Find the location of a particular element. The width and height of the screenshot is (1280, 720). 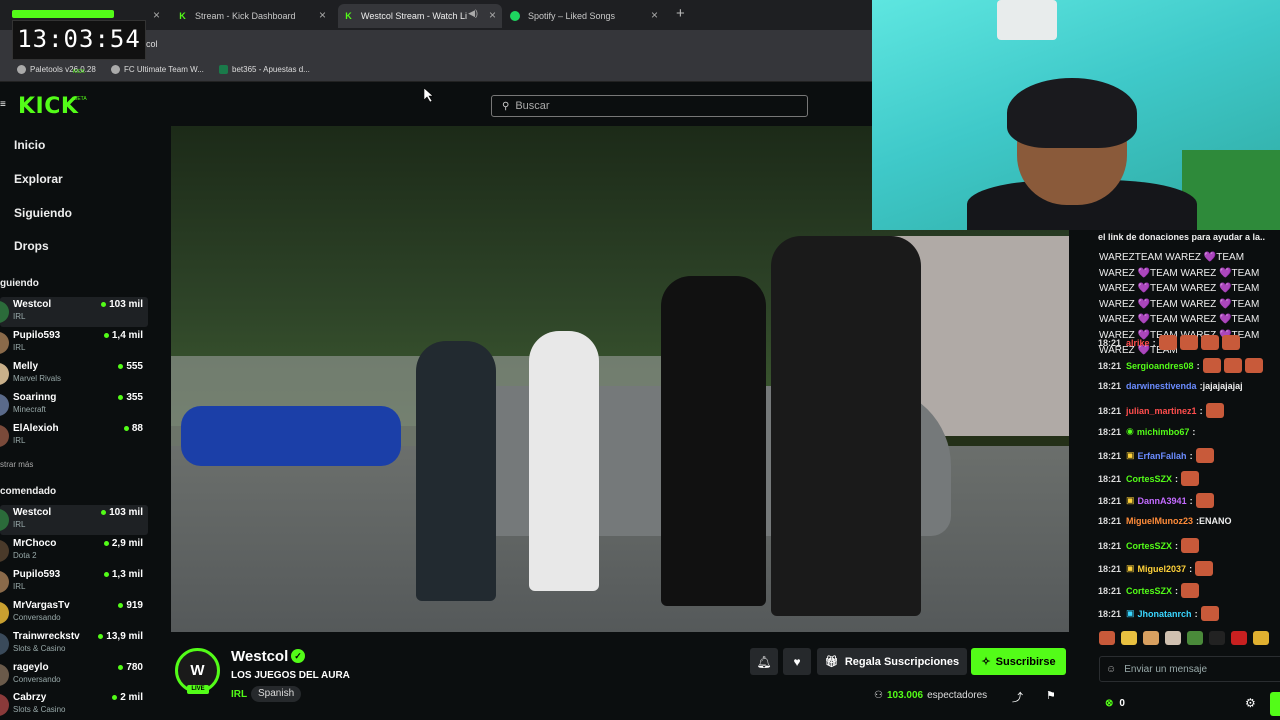

sidebar-channel-soarinng: Soarinng Minecraft 355 is located at coordinates (74, 405).